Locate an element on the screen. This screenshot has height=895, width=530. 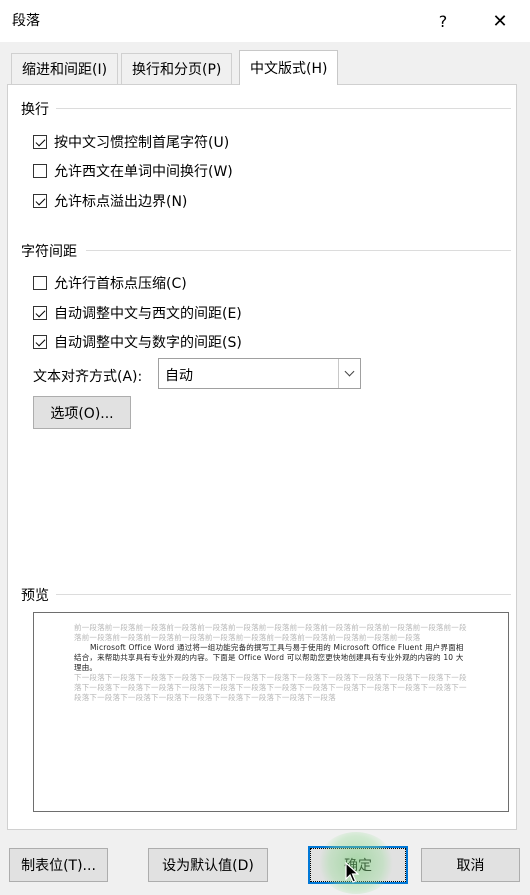
cancel-button: 取消 is located at coordinates (470, 865).